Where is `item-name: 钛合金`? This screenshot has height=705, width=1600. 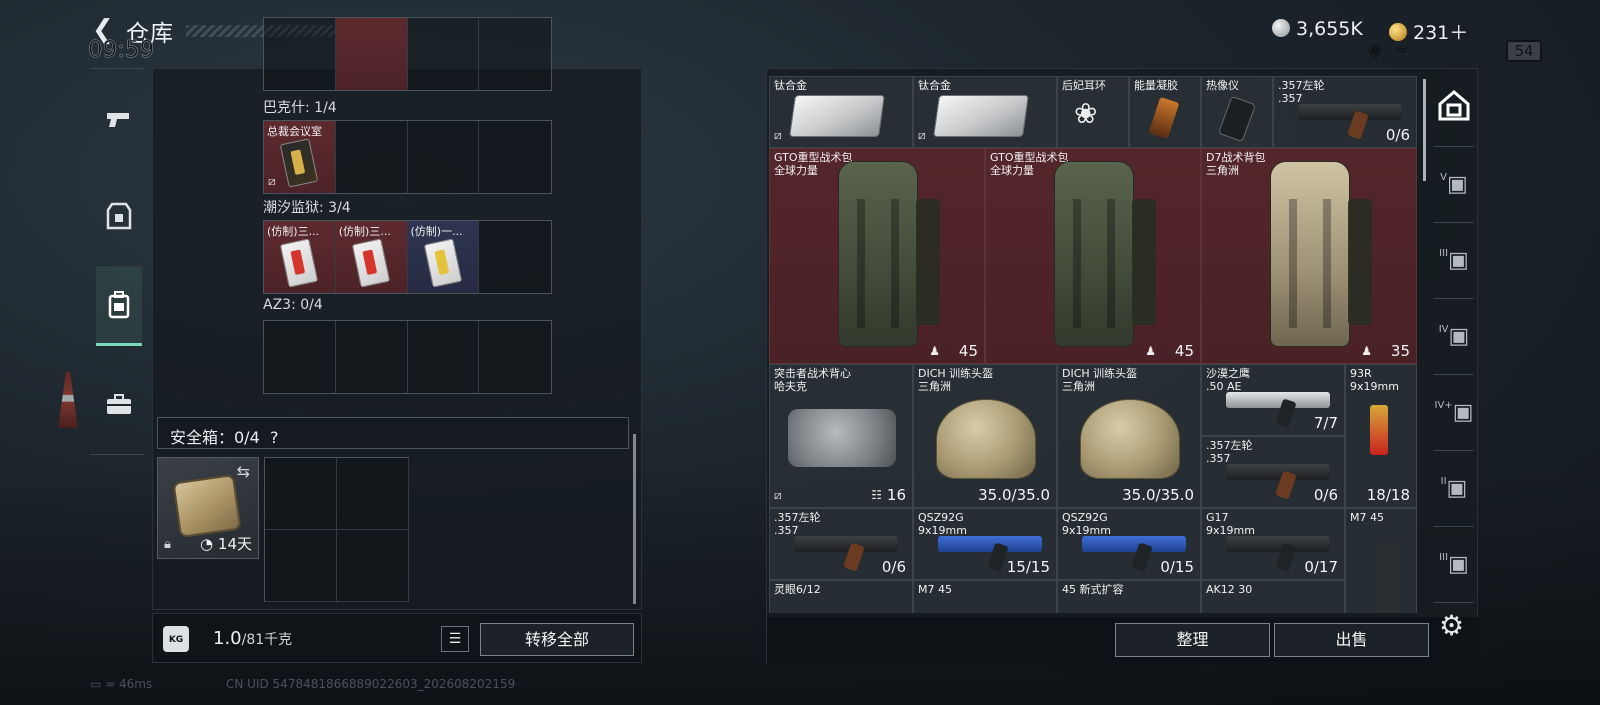 item-name: 钛合金 is located at coordinates (790, 85).